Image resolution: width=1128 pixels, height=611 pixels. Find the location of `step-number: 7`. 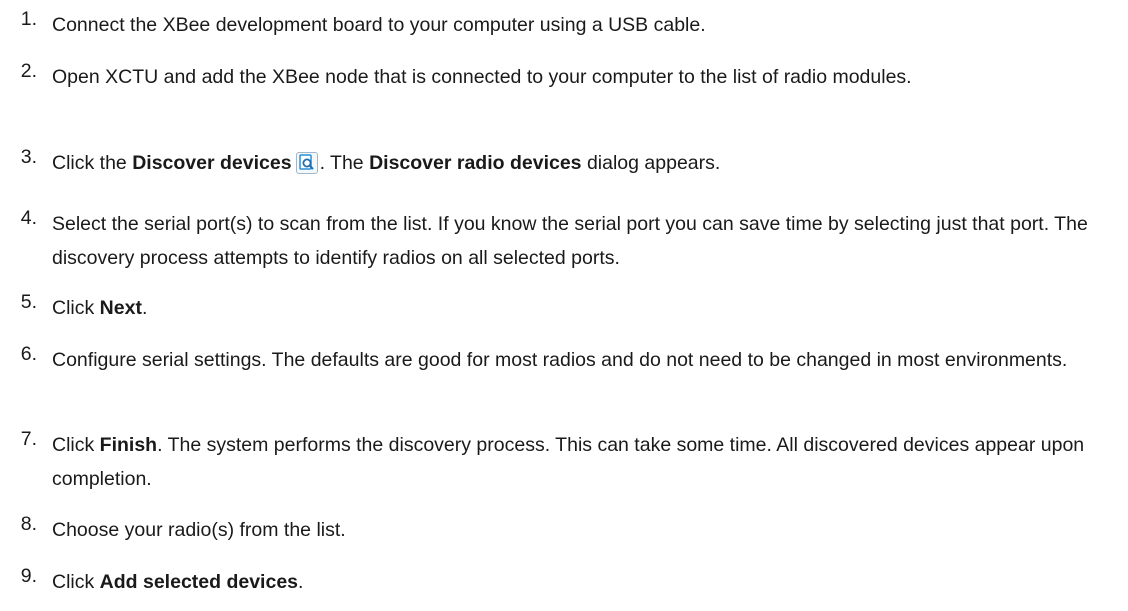

step-number: 7 is located at coordinates (25, 439).